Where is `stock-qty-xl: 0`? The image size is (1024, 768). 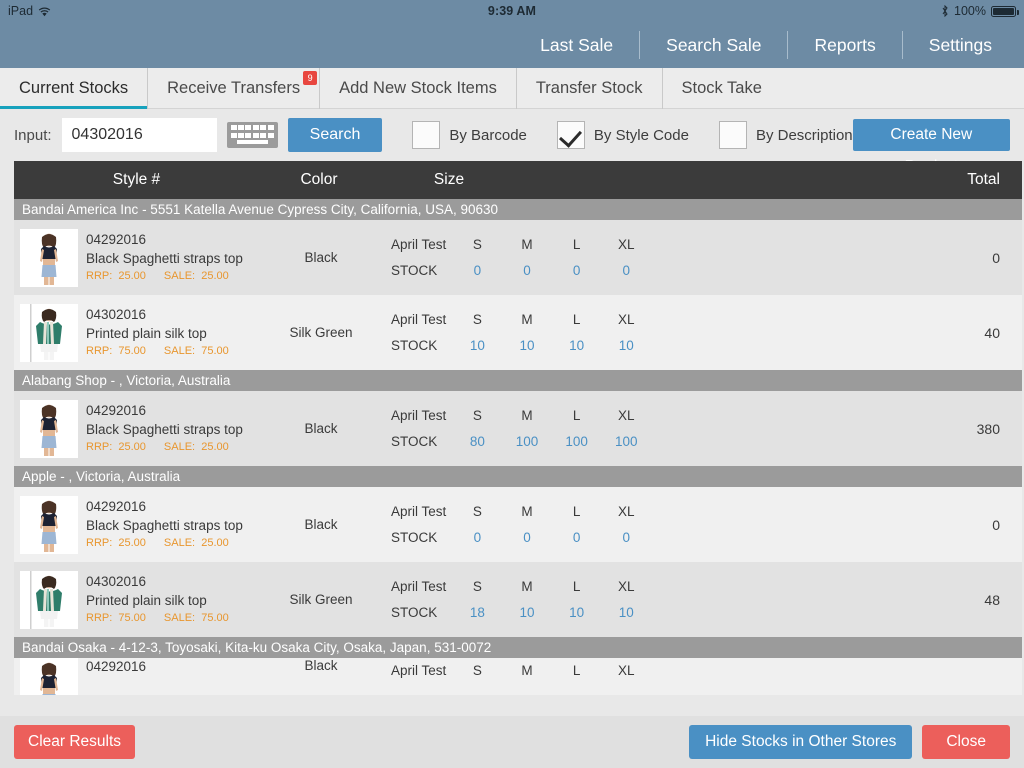
stock-qty-xl: 0 is located at coordinates (626, 537).